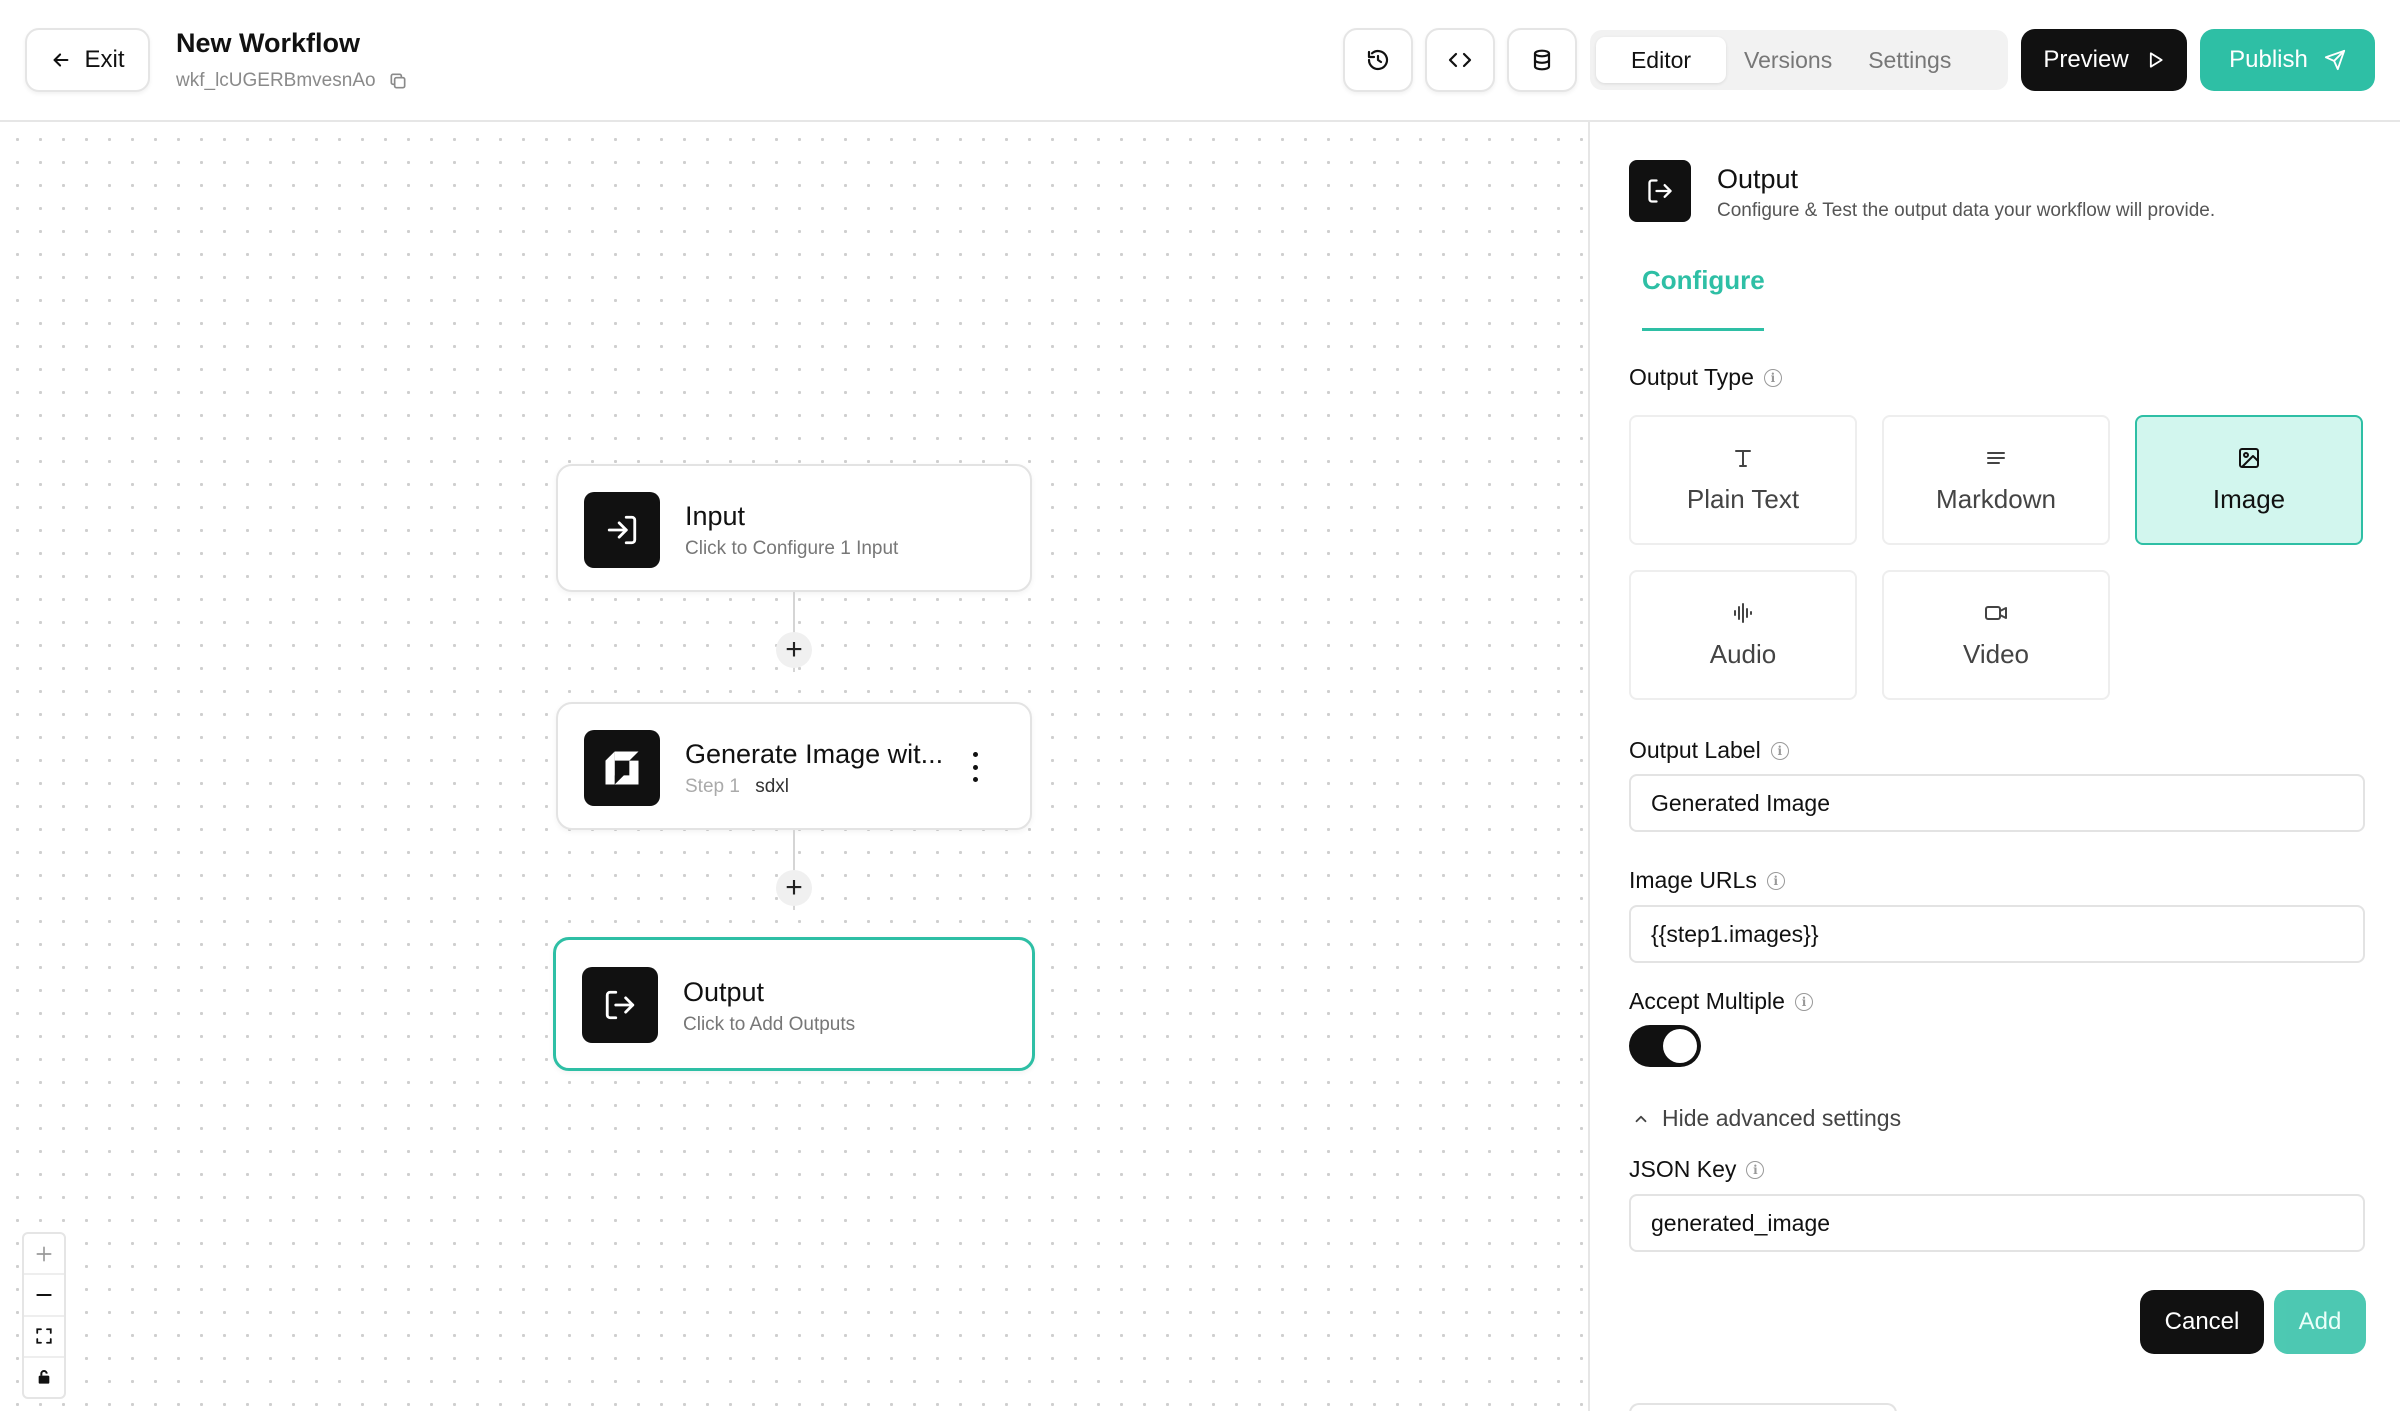 Image resolution: width=2400 pixels, height=1411 pixels. I want to click on plus-icon, so click(44, 1254).